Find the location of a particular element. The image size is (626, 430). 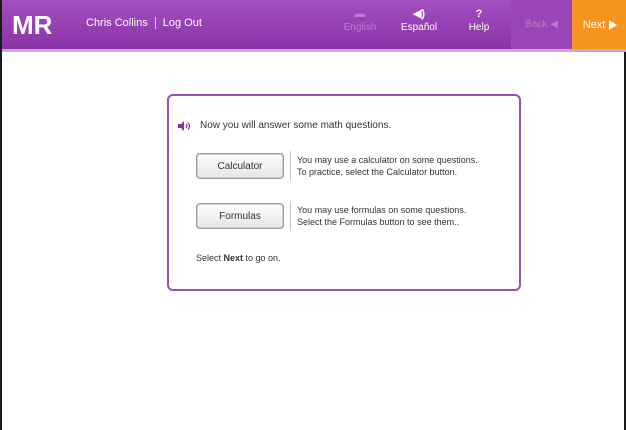

translate-icon: ▬ is located at coordinates (360, 14).